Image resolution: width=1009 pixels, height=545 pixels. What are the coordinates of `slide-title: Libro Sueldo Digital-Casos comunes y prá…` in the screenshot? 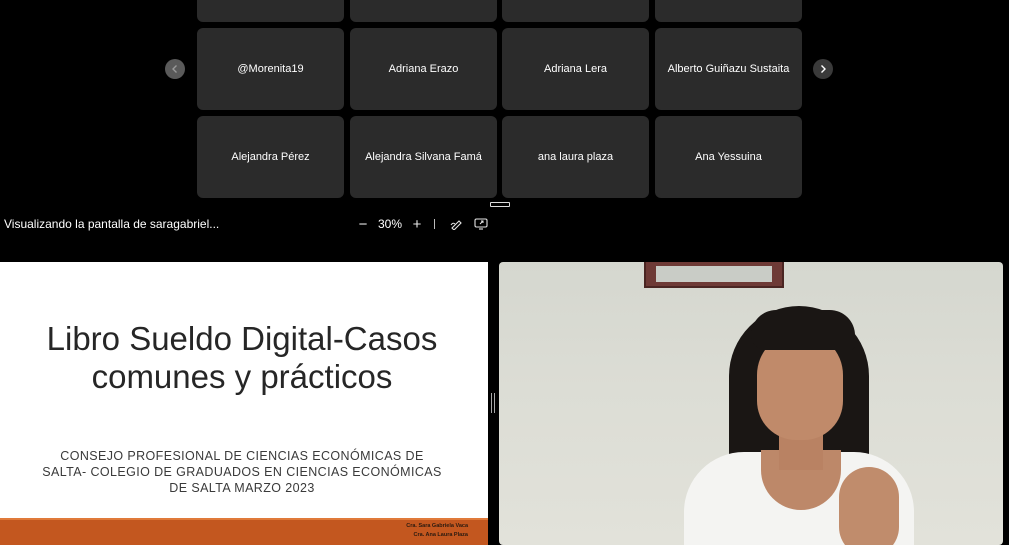 It's located at (242, 358).